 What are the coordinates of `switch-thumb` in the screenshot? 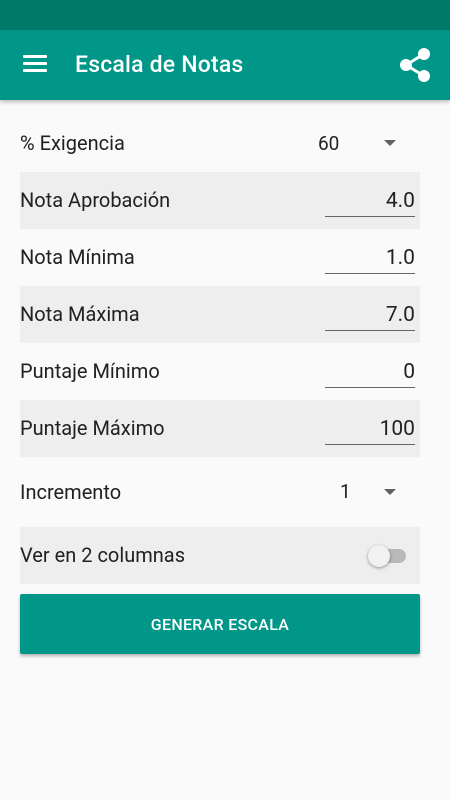 It's located at (379, 556).